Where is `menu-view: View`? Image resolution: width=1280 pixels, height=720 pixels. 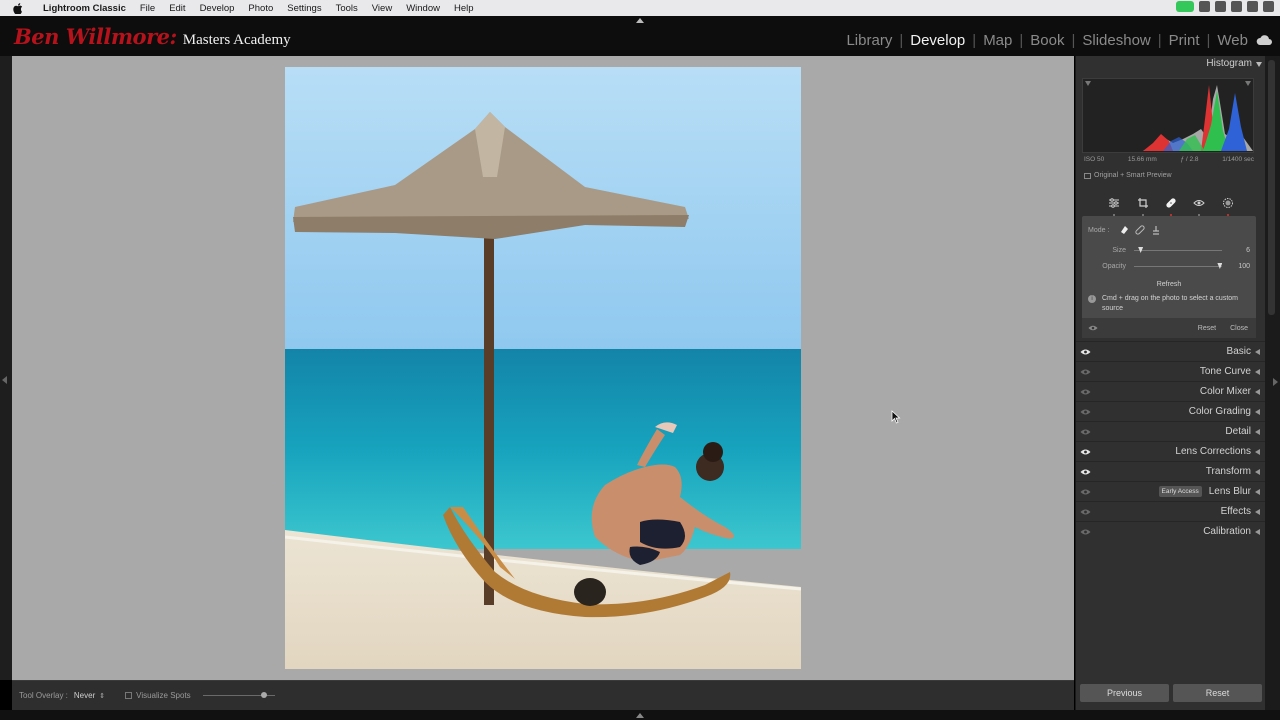
menu-view: View is located at coordinates (382, 8).